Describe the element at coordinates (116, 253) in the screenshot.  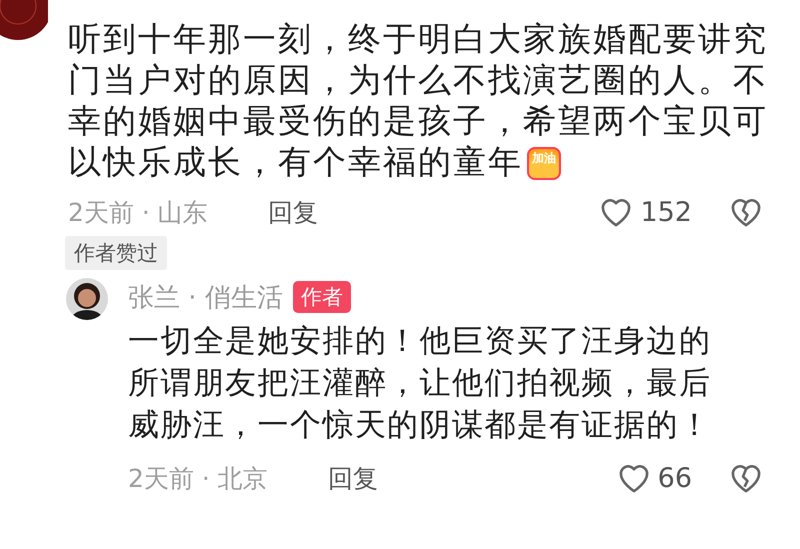
I see `author-liked-tag: 作者赞过` at that location.